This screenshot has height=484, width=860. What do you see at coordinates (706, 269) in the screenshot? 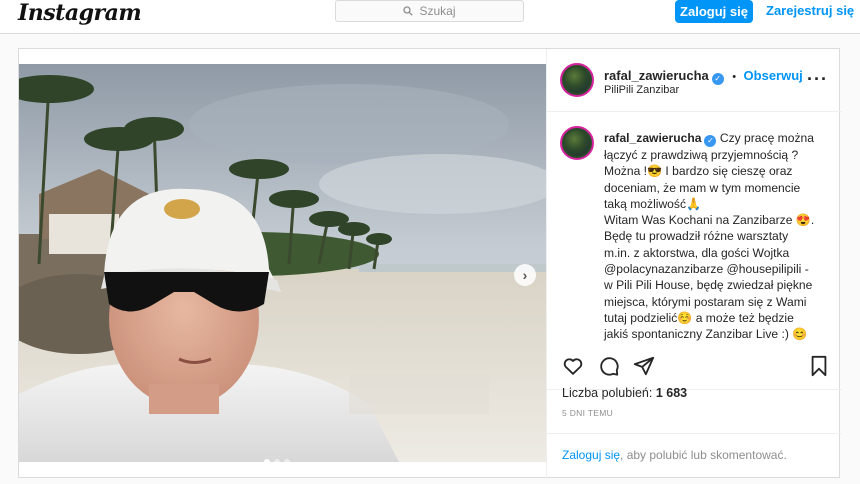
I see `caption-line: @polacynazanzibarze @housepilipili -` at bounding box center [706, 269].